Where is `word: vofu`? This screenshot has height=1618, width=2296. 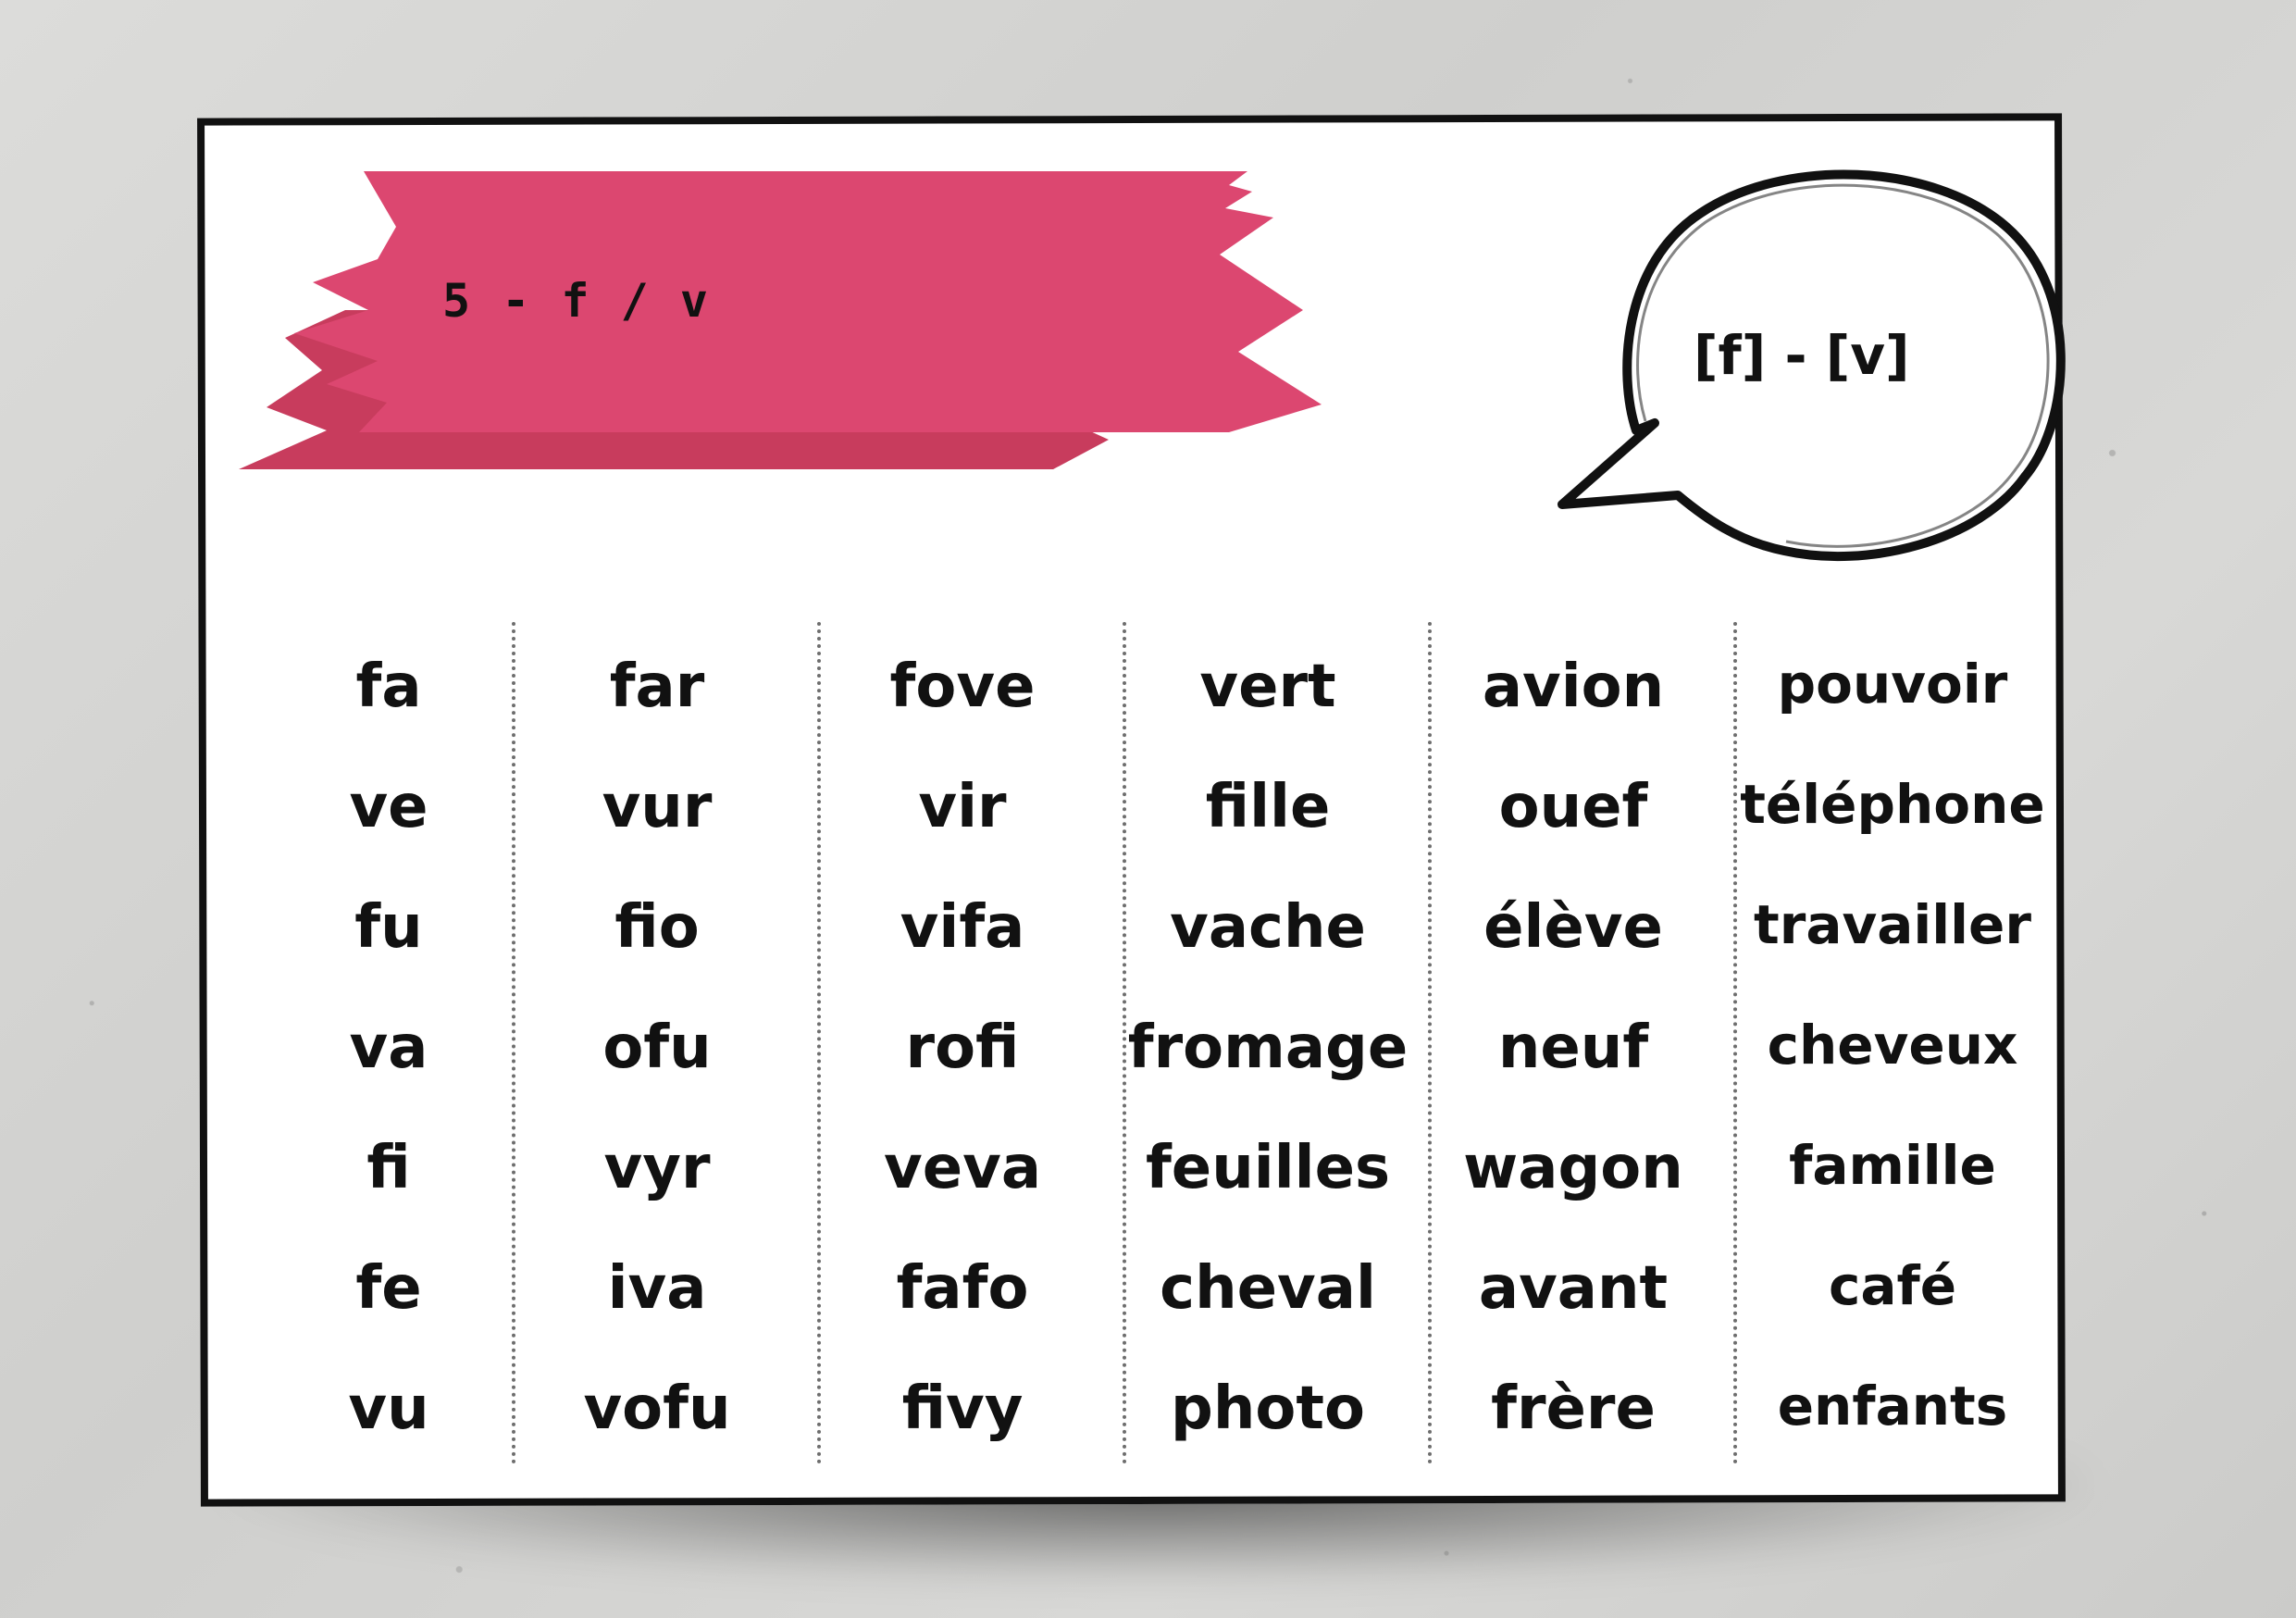
word: vofu is located at coordinates (657, 1409).